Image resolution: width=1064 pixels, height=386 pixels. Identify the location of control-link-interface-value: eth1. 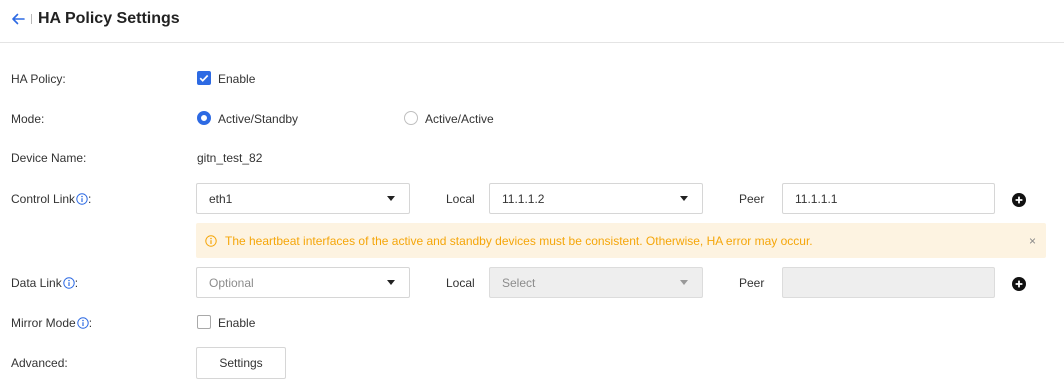
(221, 199).